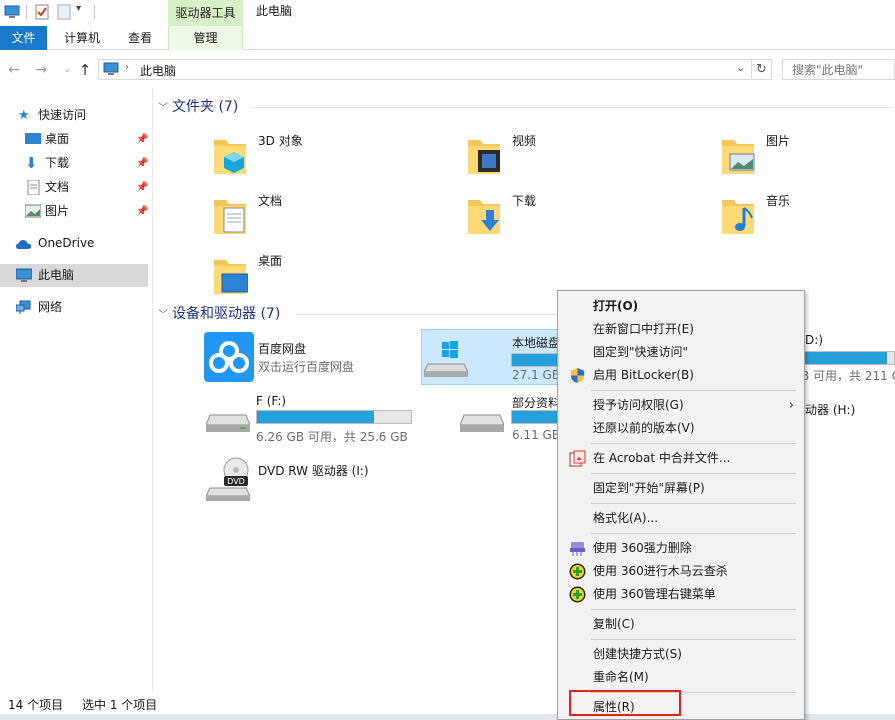 The height and width of the screenshot is (720, 895). What do you see at coordinates (311, 480) in the screenshot?
I see `drive-dvd-rw: DVD DVD RW 驱动器 (I:)` at bounding box center [311, 480].